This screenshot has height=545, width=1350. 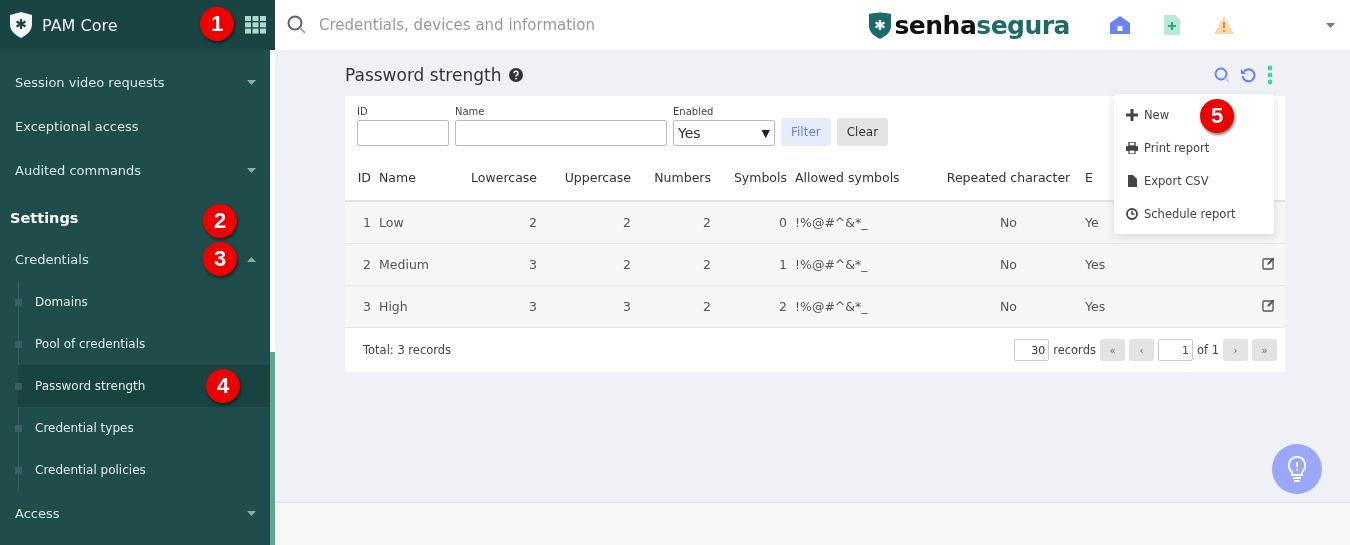 I want to click on sidebar-item: Access, so click(x=37, y=513).